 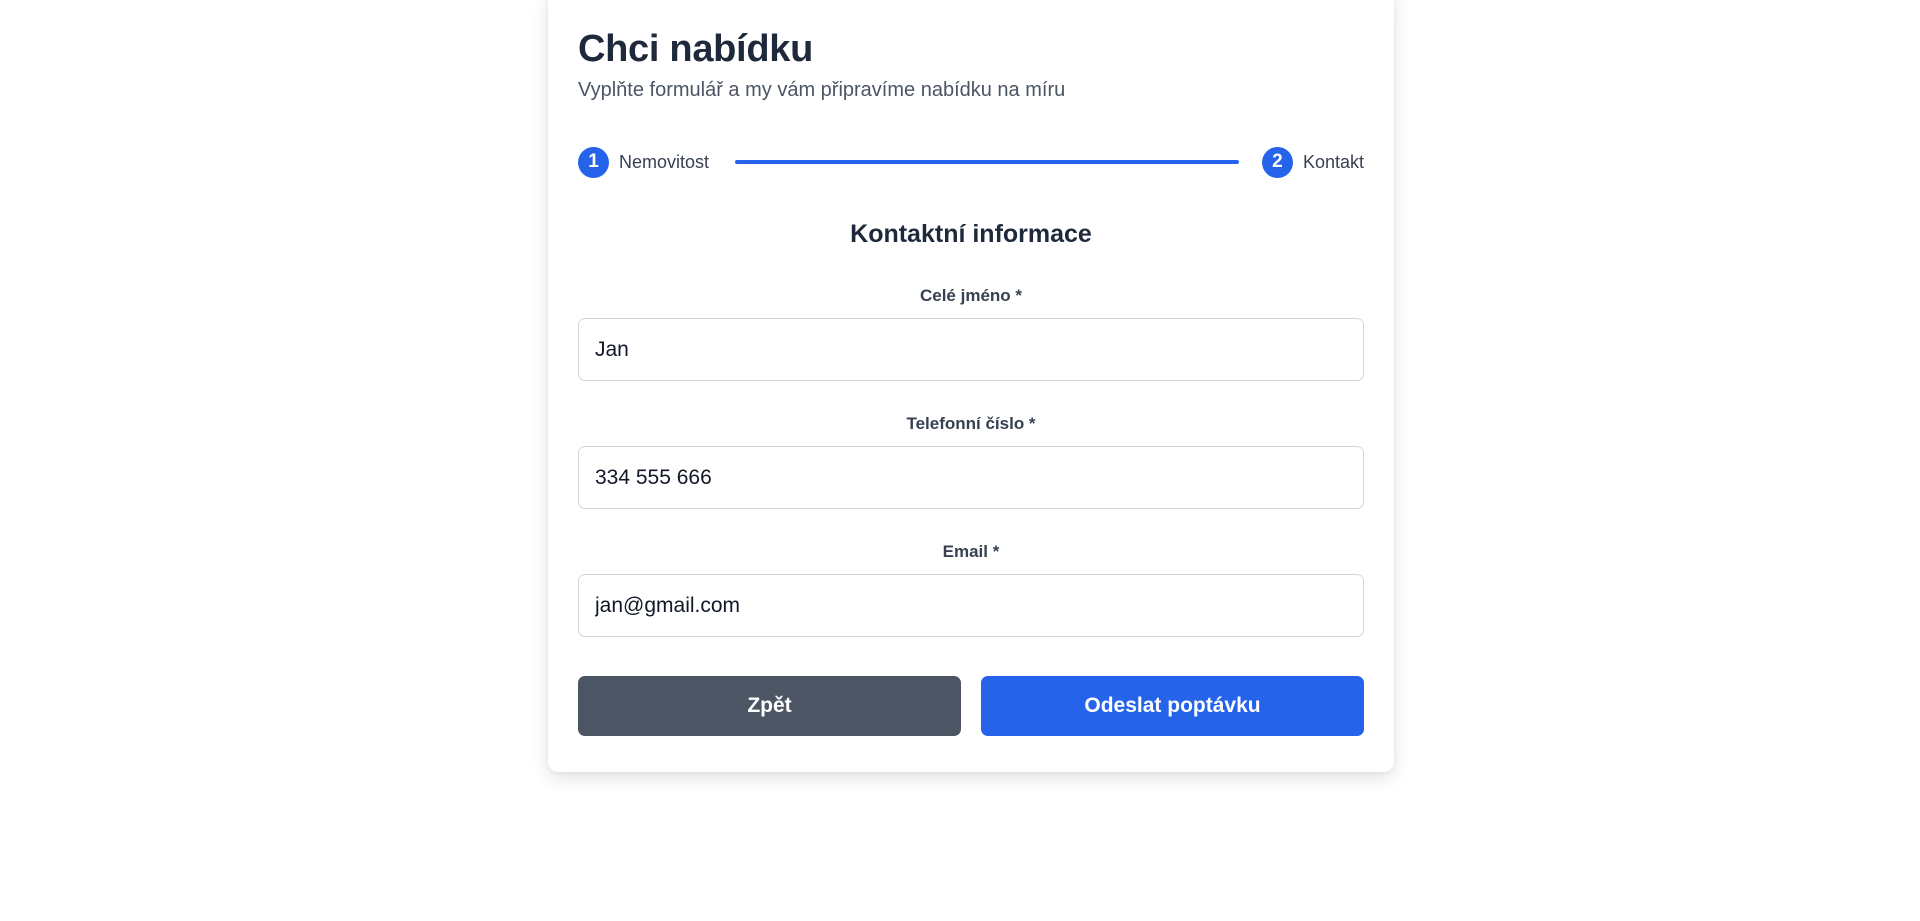 What do you see at coordinates (971, 605) in the screenshot?
I see `email-input` at bounding box center [971, 605].